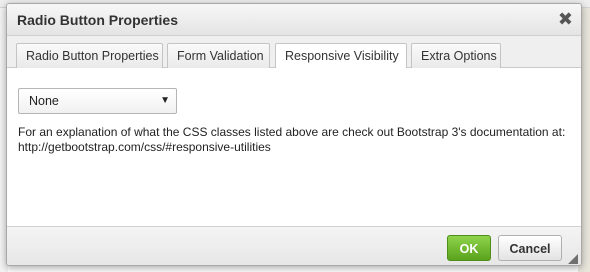 The image size is (590, 272). What do you see at coordinates (341, 56) in the screenshot?
I see `tab-responsive-visibility: Responsive Visibility` at bounding box center [341, 56].